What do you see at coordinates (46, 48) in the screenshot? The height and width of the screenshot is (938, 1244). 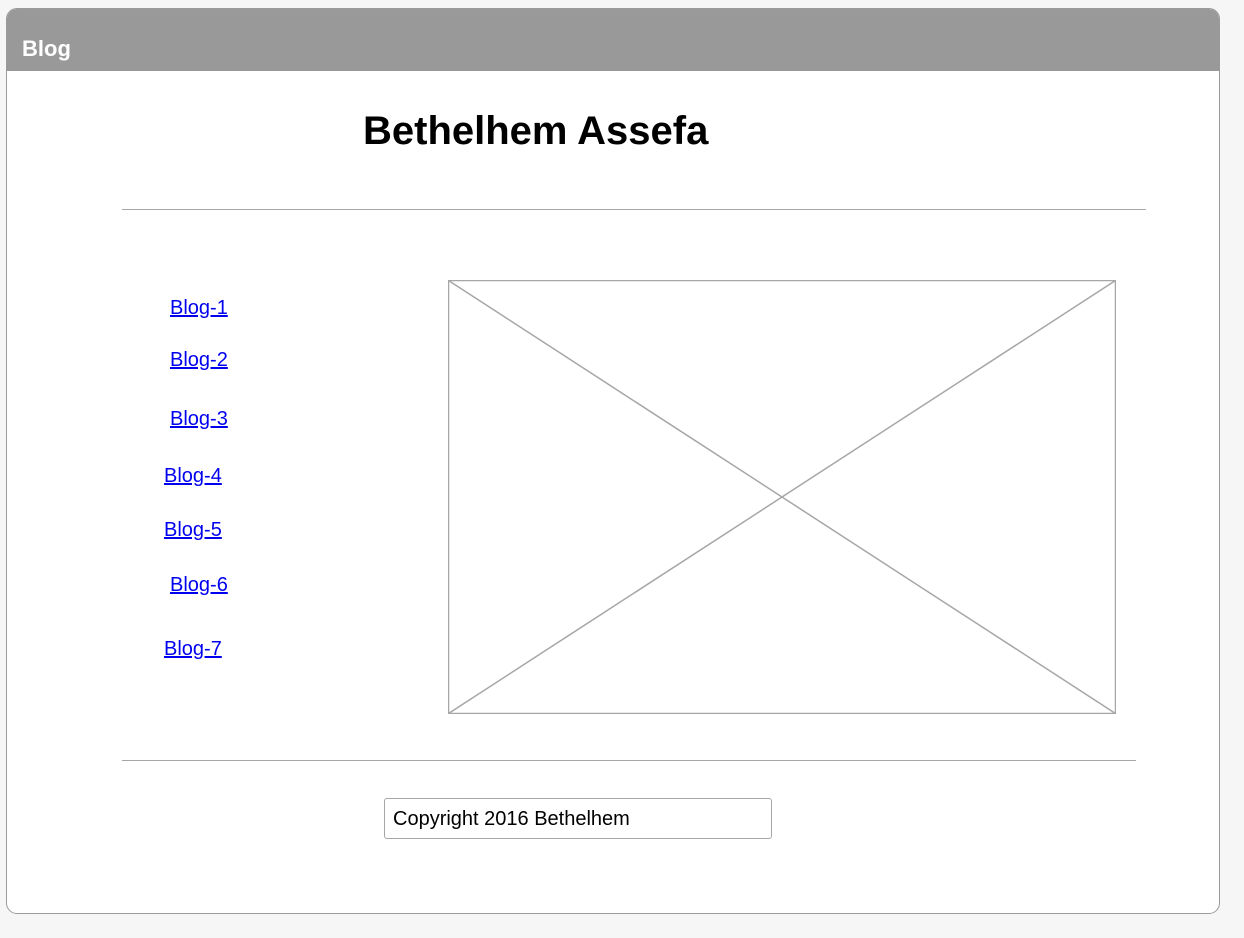 I see `window-title: Blog` at bounding box center [46, 48].